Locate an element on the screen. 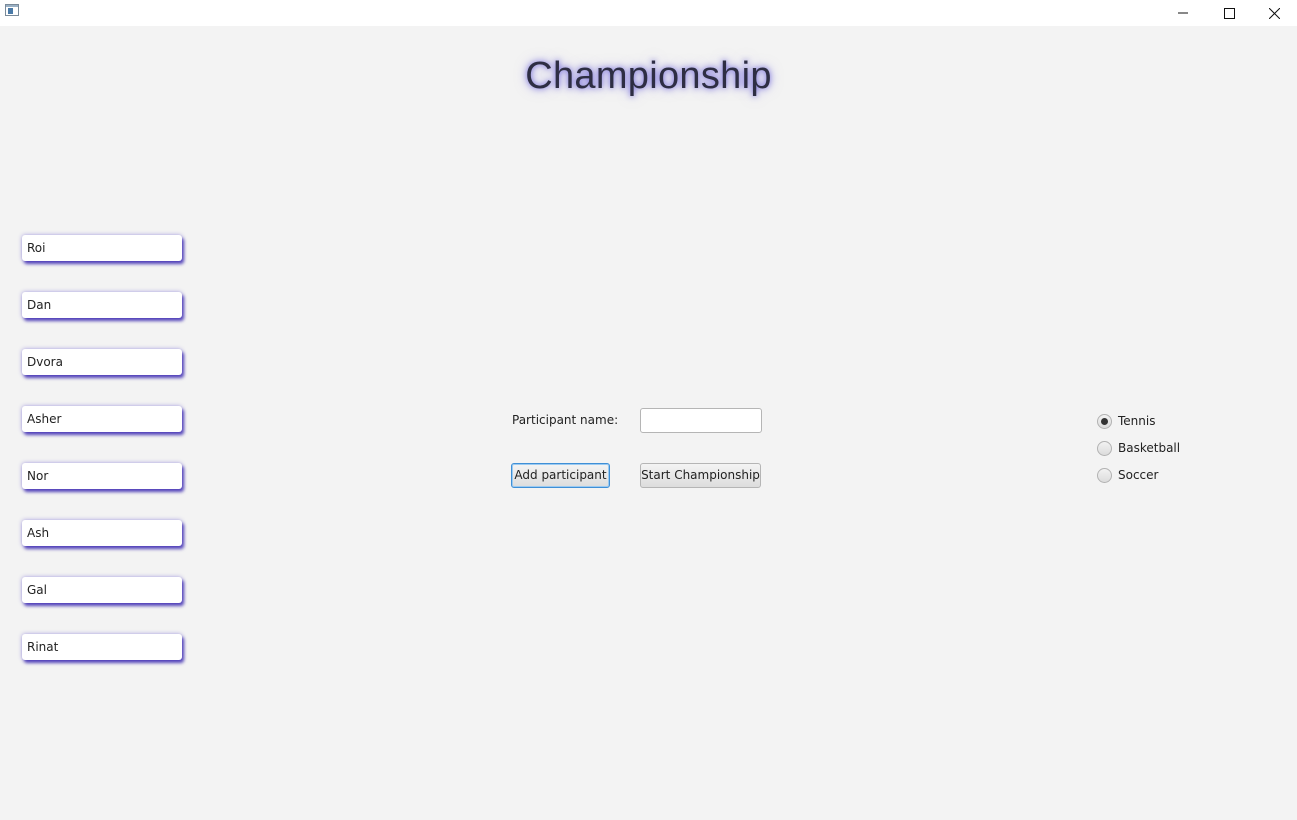 The width and height of the screenshot is (1297, 820). participant-card: Rinat is located at coordinates (102, 647).